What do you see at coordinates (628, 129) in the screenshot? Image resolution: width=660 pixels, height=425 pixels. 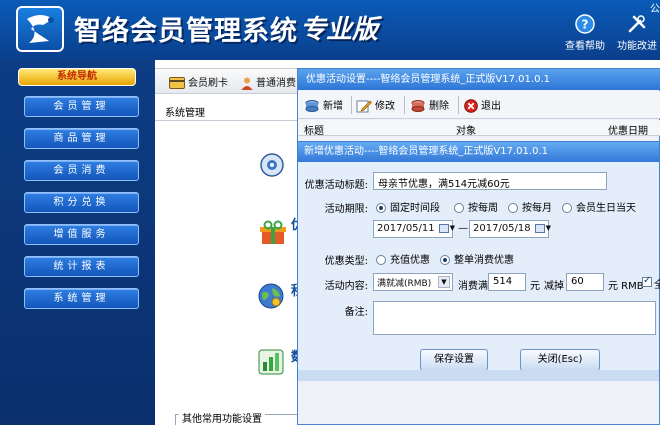 I see `column-header-date: 优惠日期` at bounding box center [628, 129].